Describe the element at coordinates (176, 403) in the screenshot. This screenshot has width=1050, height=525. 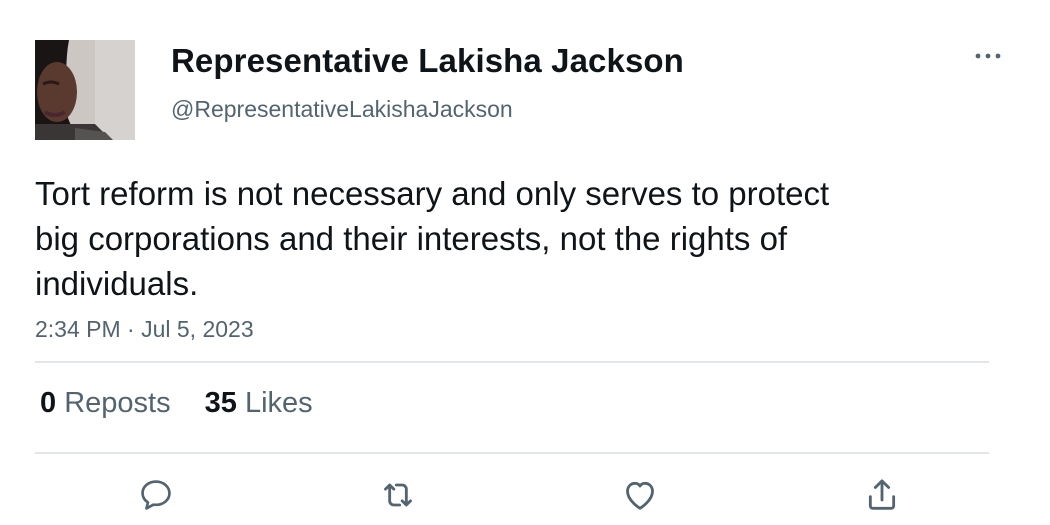
I see `tweet-stats: 0 Reposts 35 Likes` at that location.